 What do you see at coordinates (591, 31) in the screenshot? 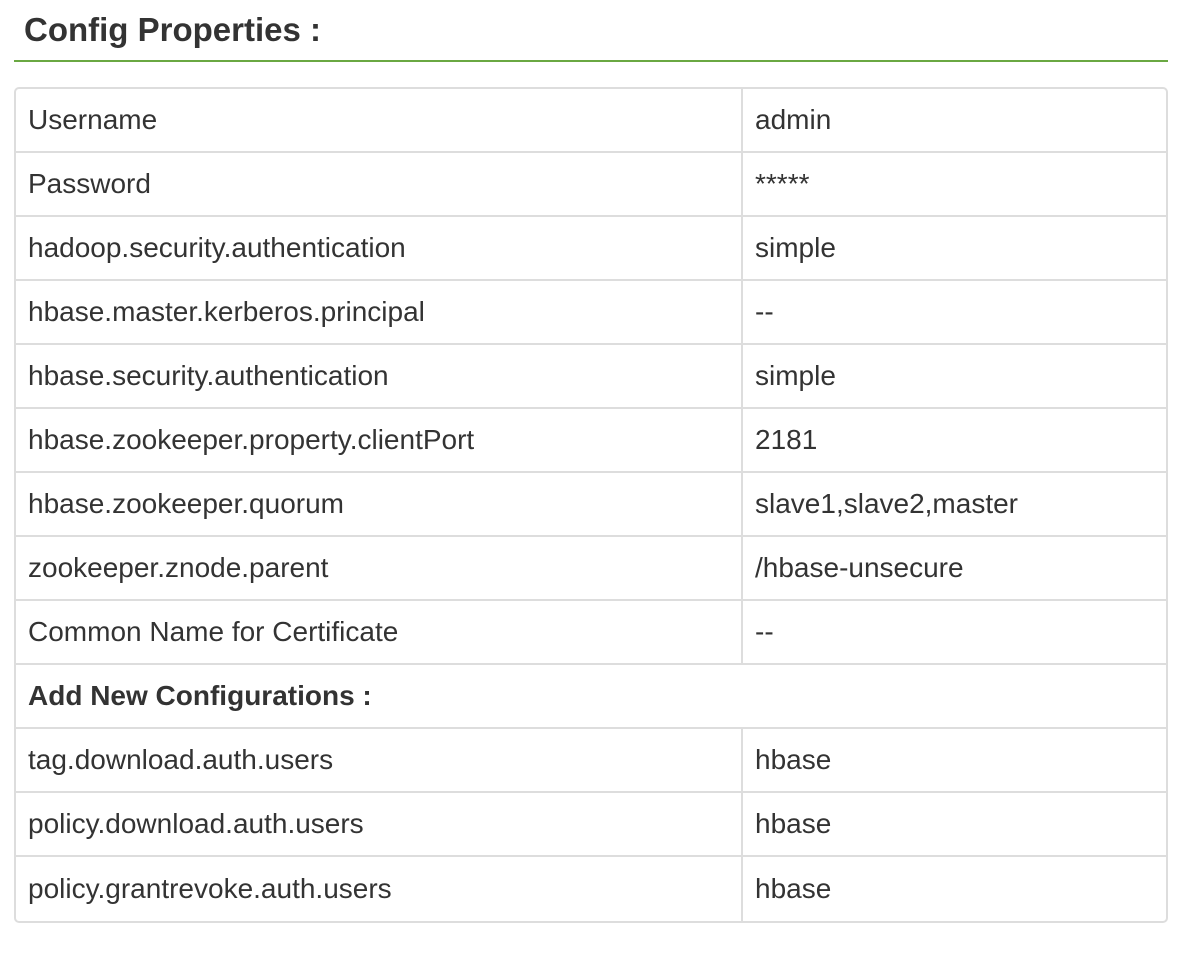
I see `section-header: Config Properties :` at bounding box center [591, 31].